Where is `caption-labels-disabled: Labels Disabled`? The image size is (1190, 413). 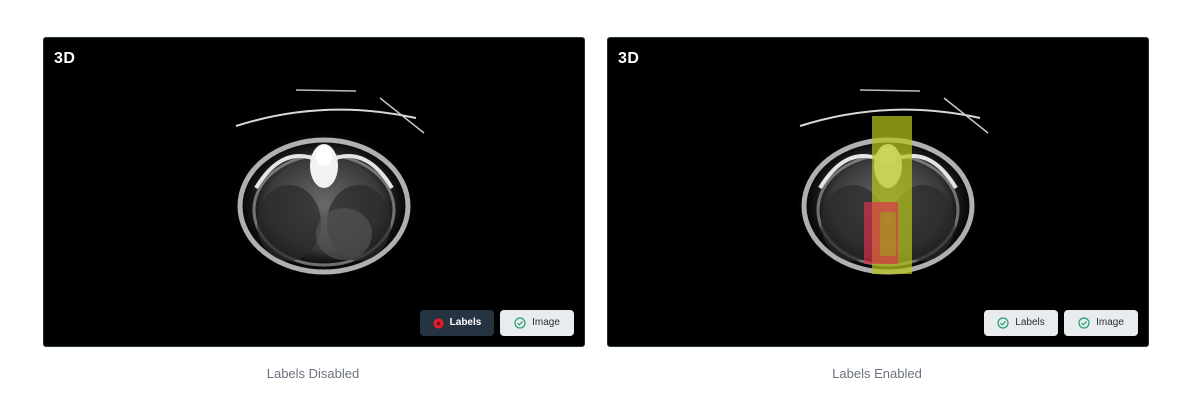 caption-labels-disabled: Labels Disabled is located at coordinates (313, 373).